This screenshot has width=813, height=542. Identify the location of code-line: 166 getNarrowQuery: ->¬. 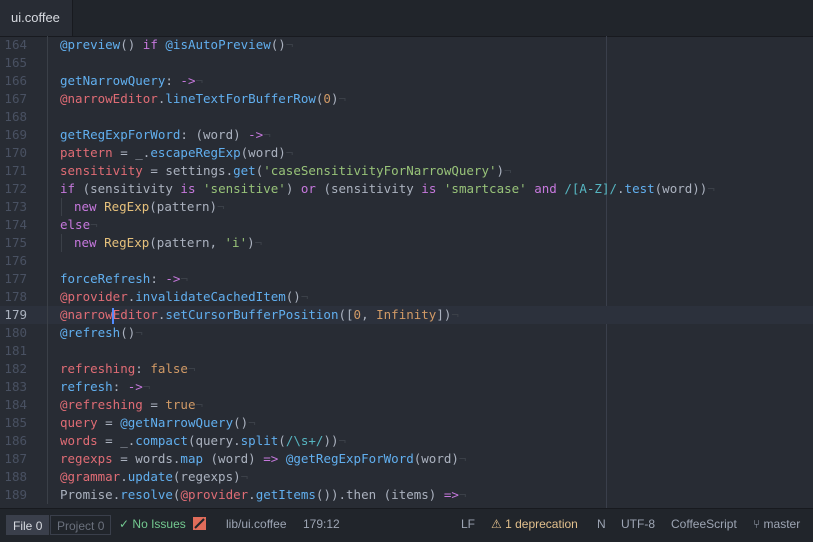
(406, 81).